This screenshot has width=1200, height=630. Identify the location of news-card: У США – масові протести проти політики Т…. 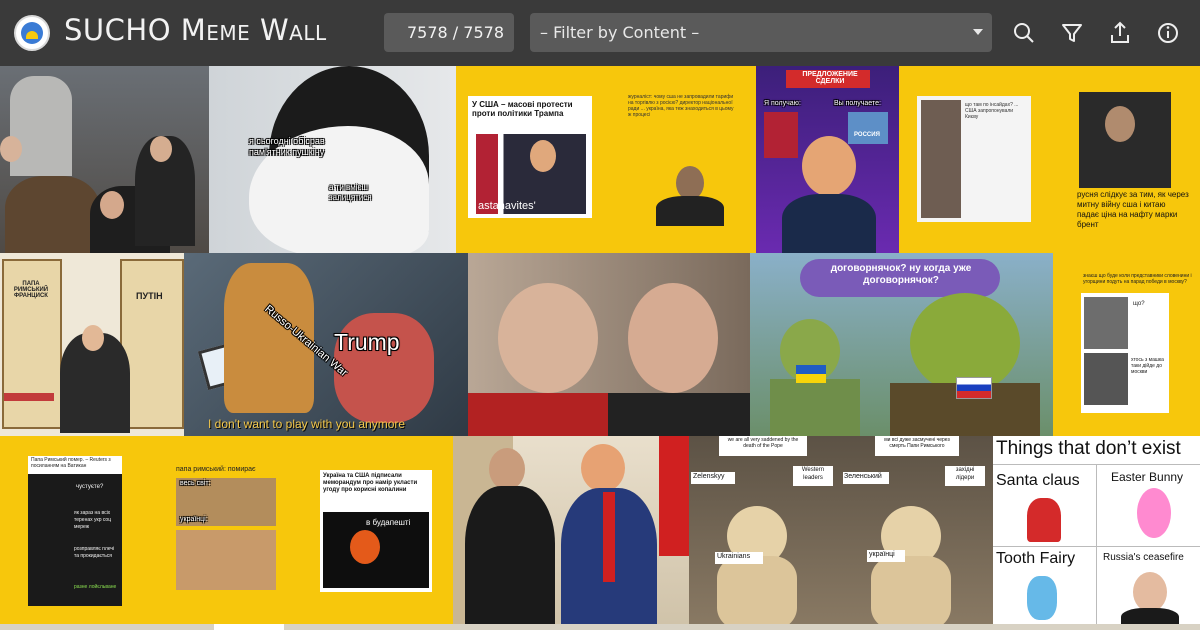
(530, 157).